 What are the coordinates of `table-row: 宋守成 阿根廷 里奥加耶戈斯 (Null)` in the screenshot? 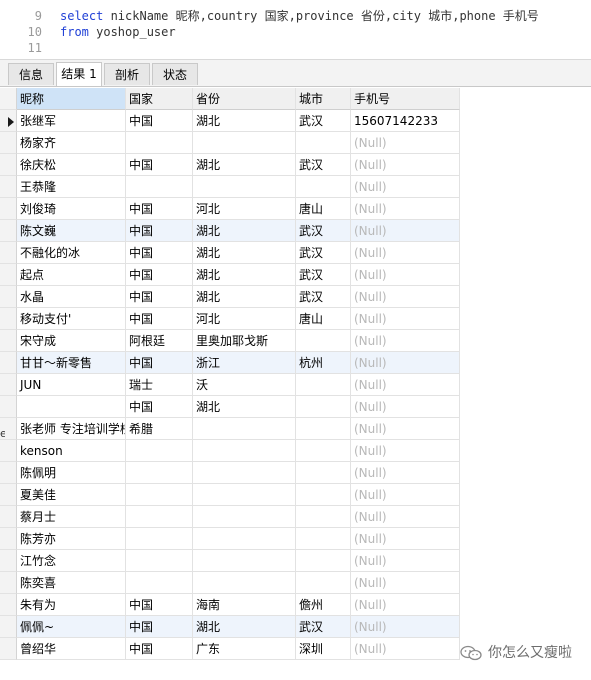 It's located at (230, 341).